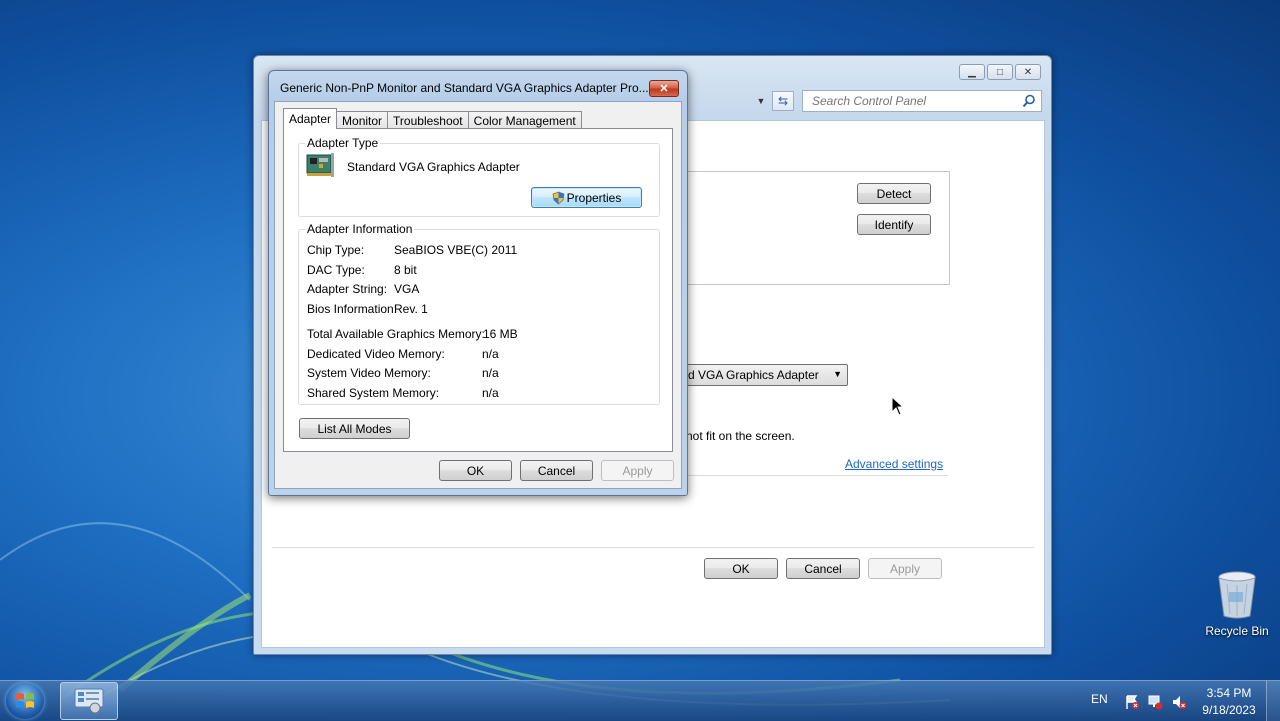  I want to click on maximize-button: □, so click(1000, 72).